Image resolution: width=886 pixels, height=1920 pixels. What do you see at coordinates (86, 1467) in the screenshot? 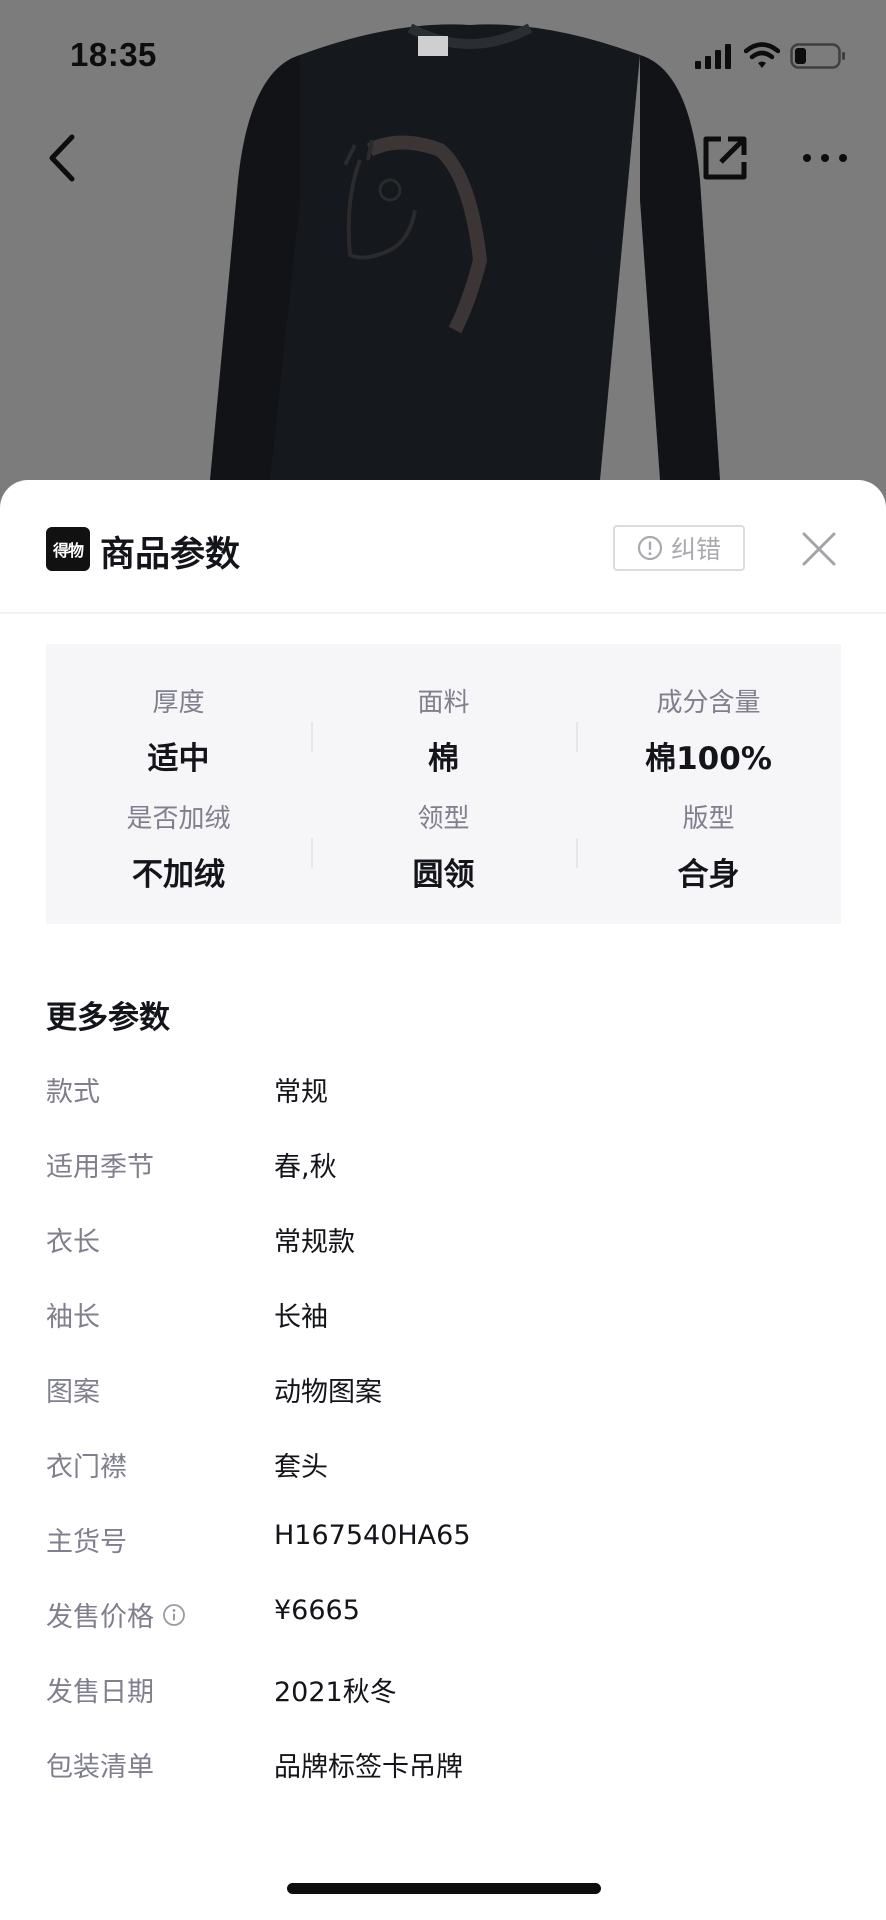
I see `param-label: 衣门襟` at bounding box center [86, 1467].